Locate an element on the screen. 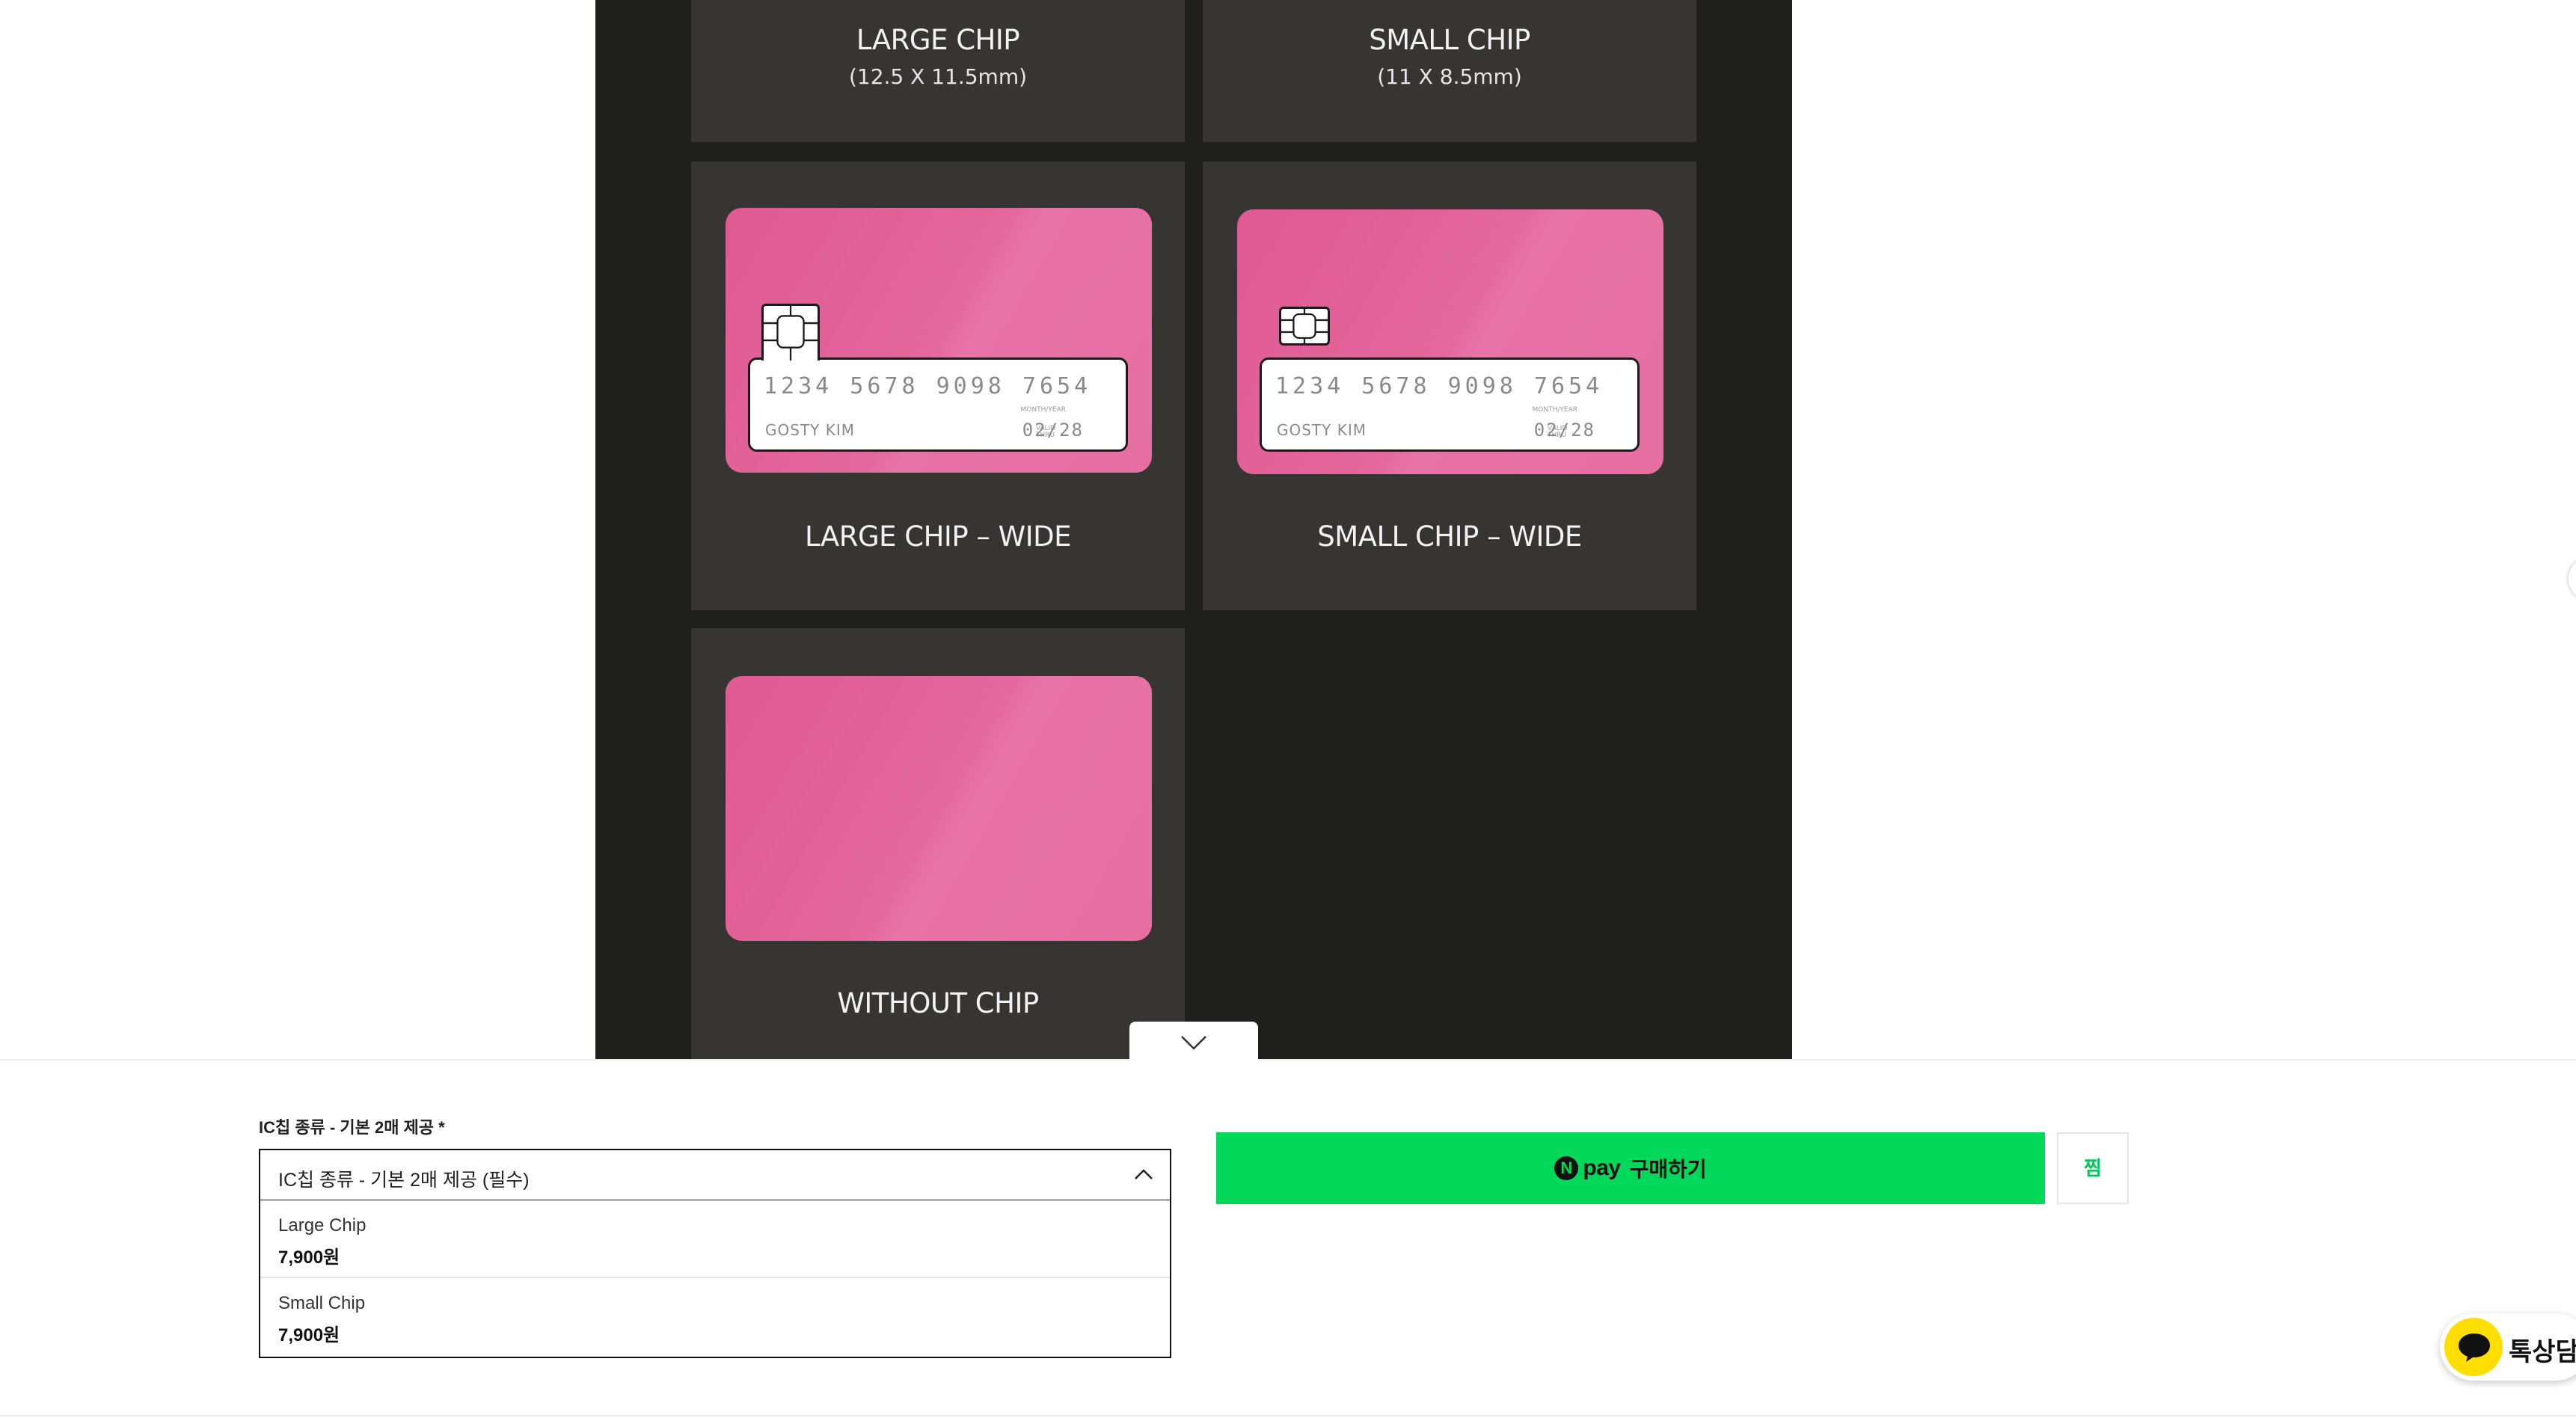 Image resolution: width=2576 pixels, height=1418 pixels. tile-label: WITHOUT CHIP is located at coordinates (938, 1003).